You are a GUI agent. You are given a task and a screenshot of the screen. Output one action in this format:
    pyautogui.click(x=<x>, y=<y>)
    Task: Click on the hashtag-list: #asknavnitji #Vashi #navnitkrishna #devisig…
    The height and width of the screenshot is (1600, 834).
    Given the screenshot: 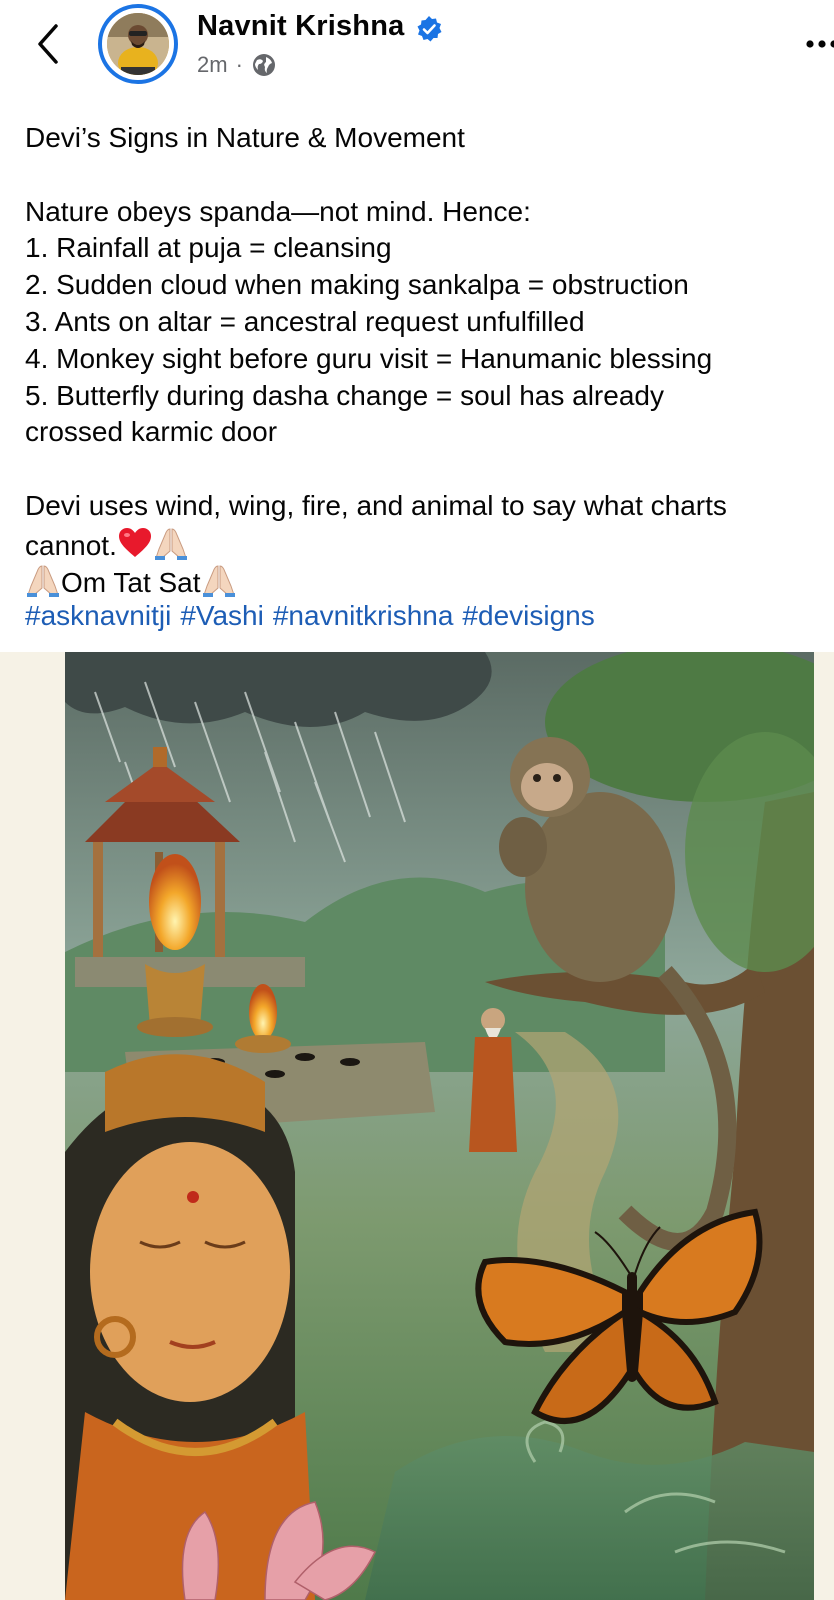 What is the action you would take?
    pyautogui.click(x=425, y=616)
    